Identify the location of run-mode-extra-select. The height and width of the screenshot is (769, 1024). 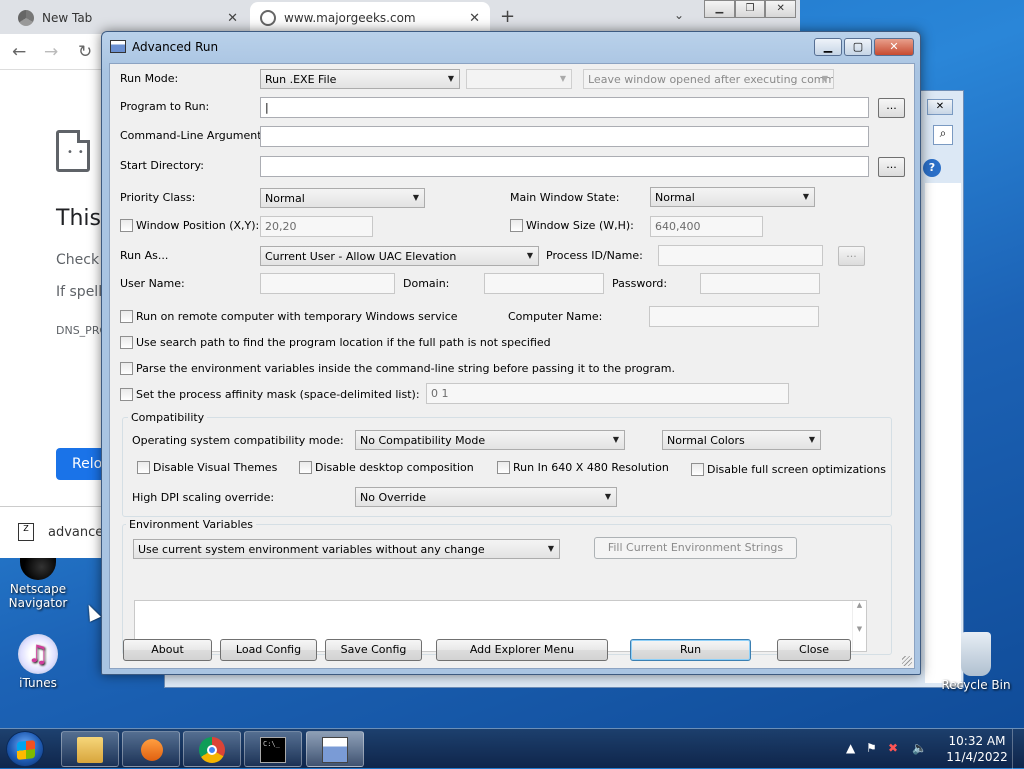
(519, 79).